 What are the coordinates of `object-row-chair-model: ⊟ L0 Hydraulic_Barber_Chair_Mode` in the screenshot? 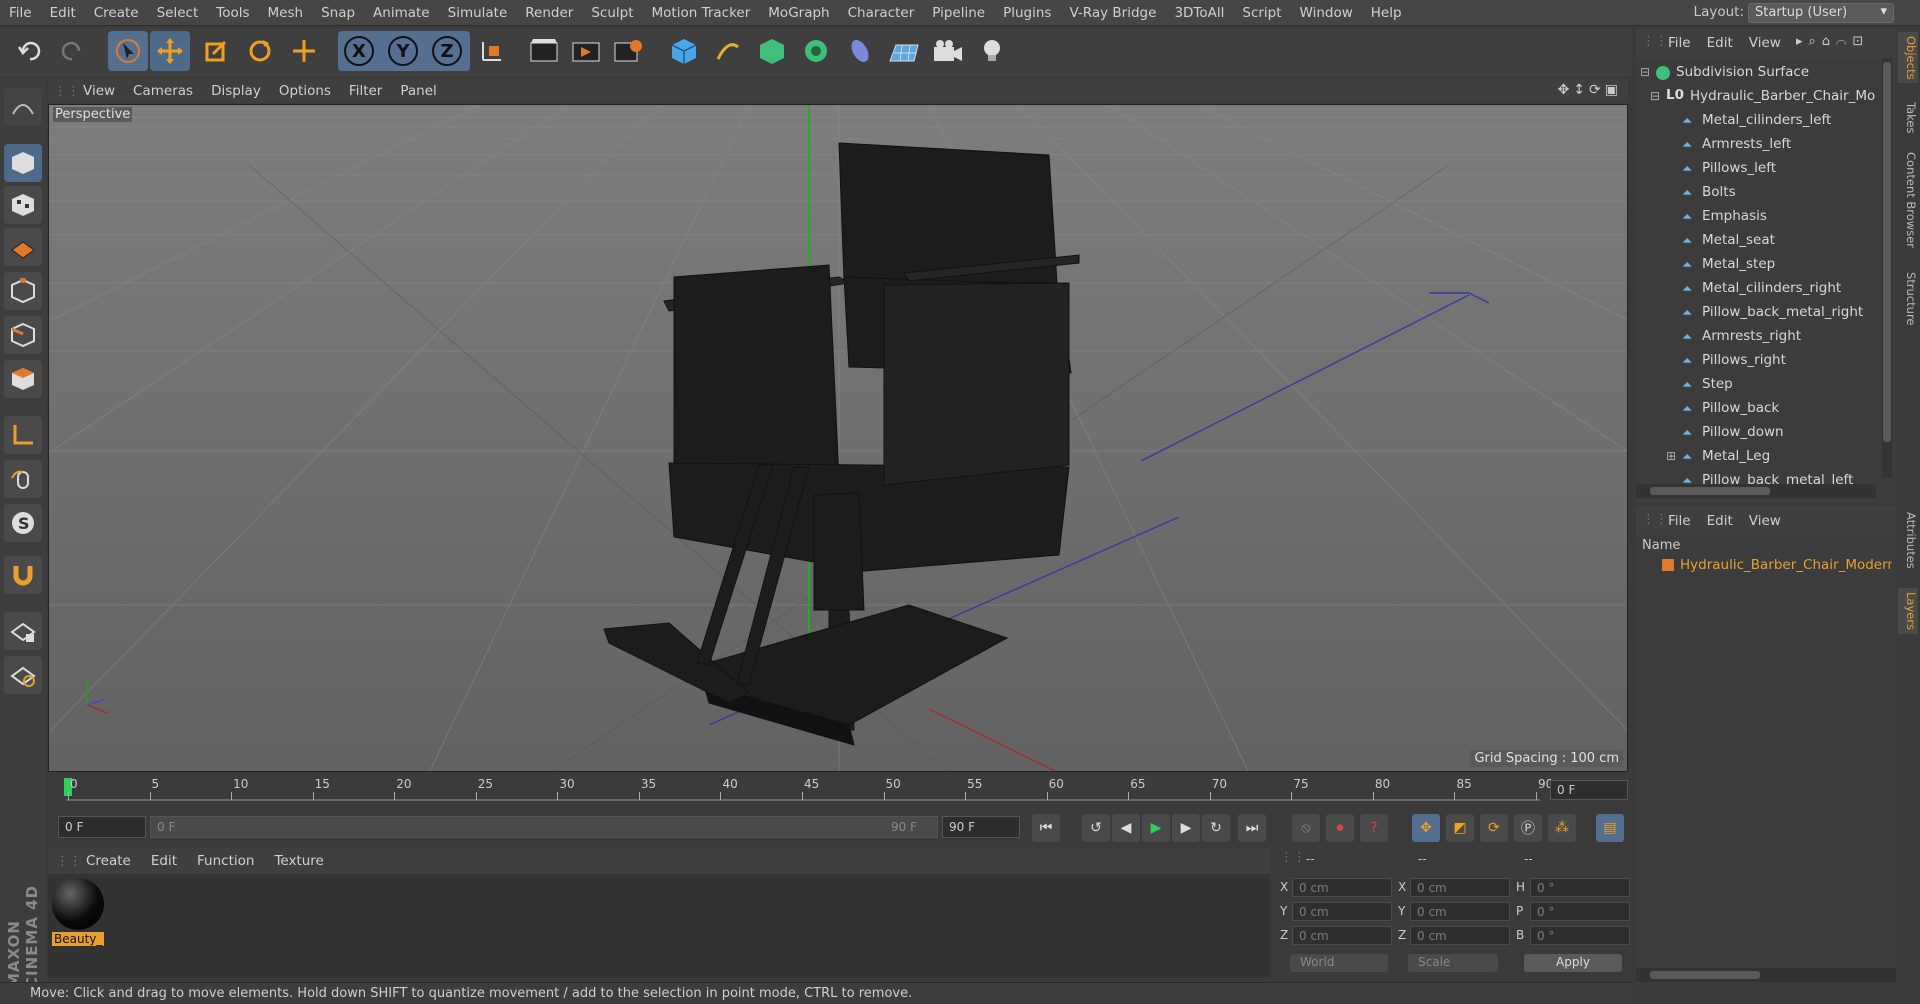 It's located at (1756, 98).